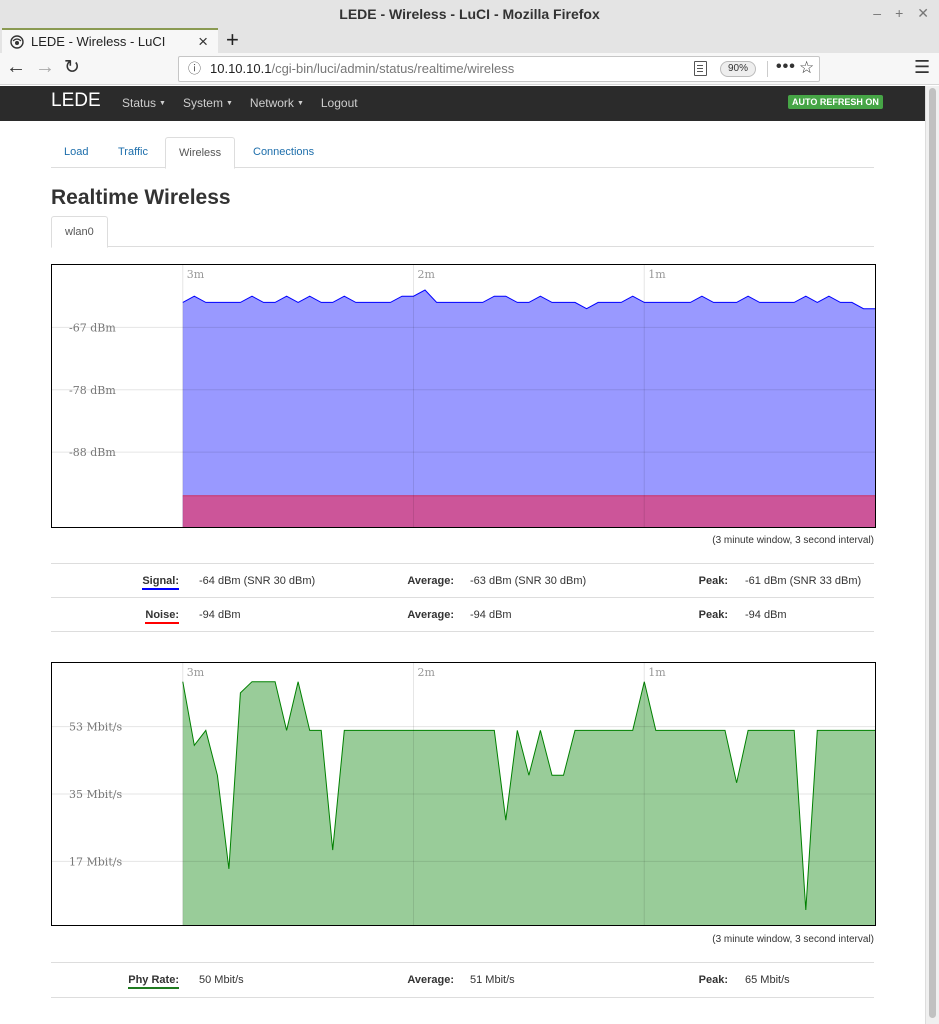 The height and width of the screenshot is (1024, 939). What do you see at coordinates (141, 197) in the screenshot?
I see `page-title: Realtime Wireless` at bounding box center [141, 197].